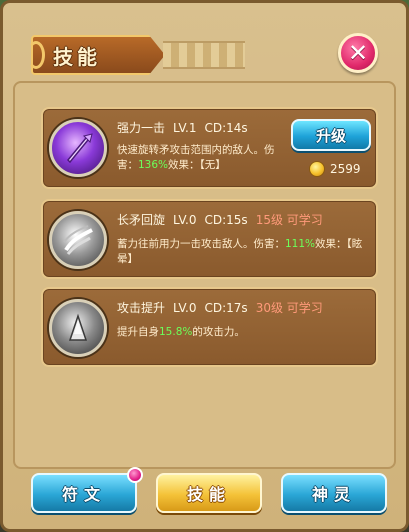 This screenshot has height=532, width=409. What do you see at coordinates (77, 57) in the screenshot?
I see `panel-title: 技能` at bounding box center [77, 57].